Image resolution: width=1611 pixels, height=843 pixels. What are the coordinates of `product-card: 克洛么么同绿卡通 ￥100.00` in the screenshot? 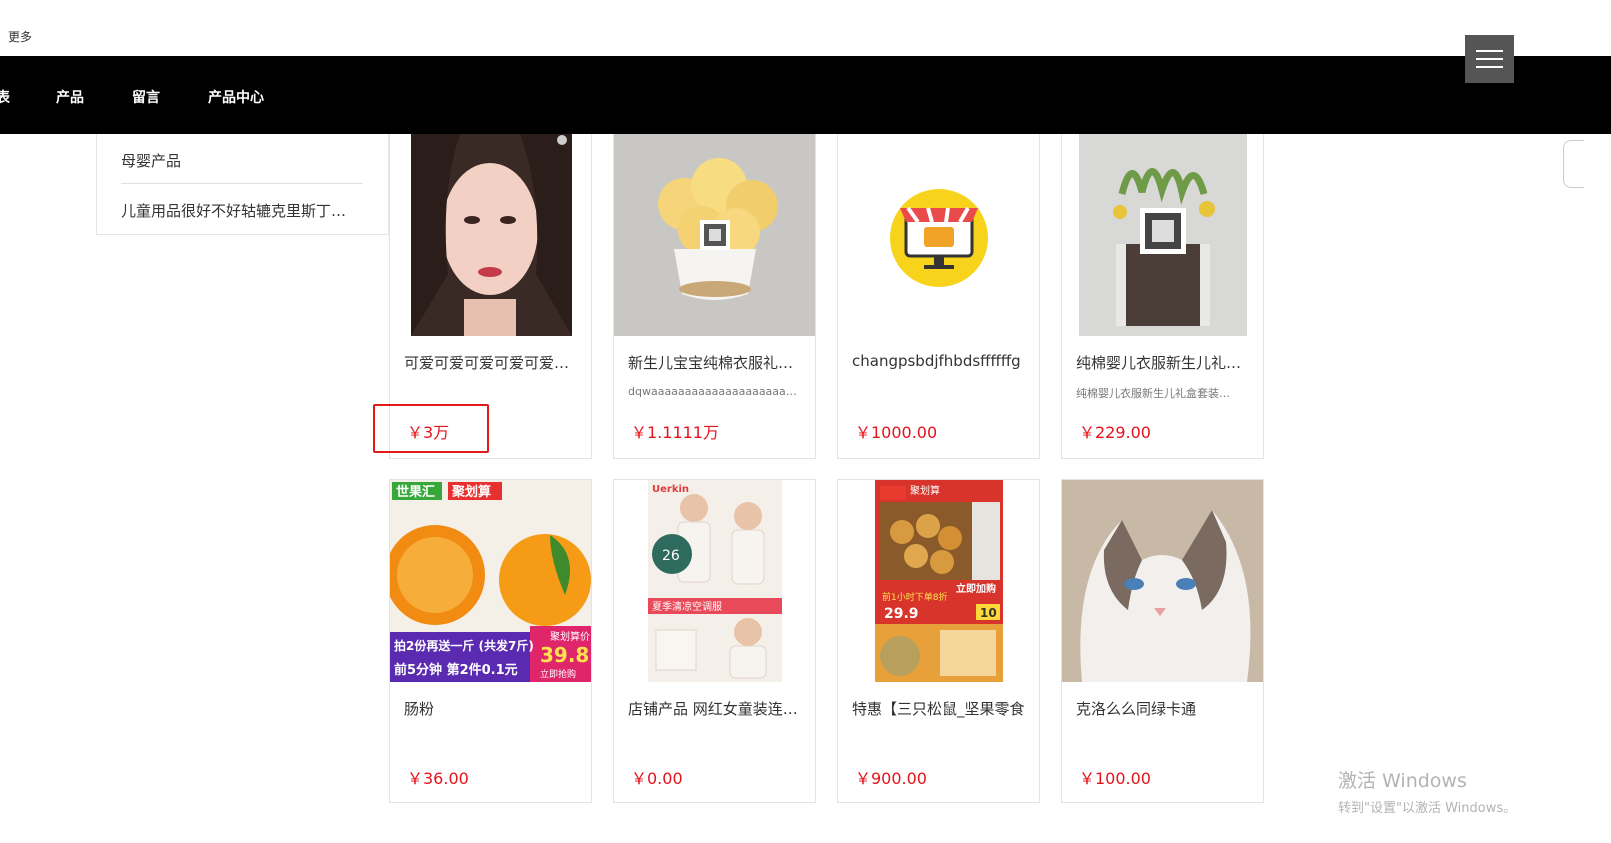 It's located at (1162, 641).